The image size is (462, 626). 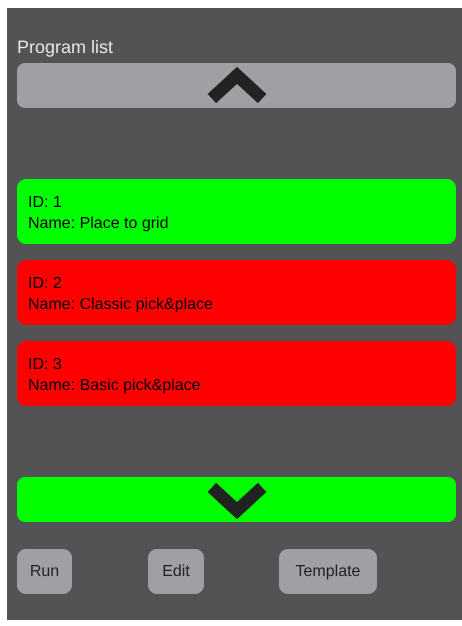 I want to click on program-id: ID: 3, so click(x=45, y=365).